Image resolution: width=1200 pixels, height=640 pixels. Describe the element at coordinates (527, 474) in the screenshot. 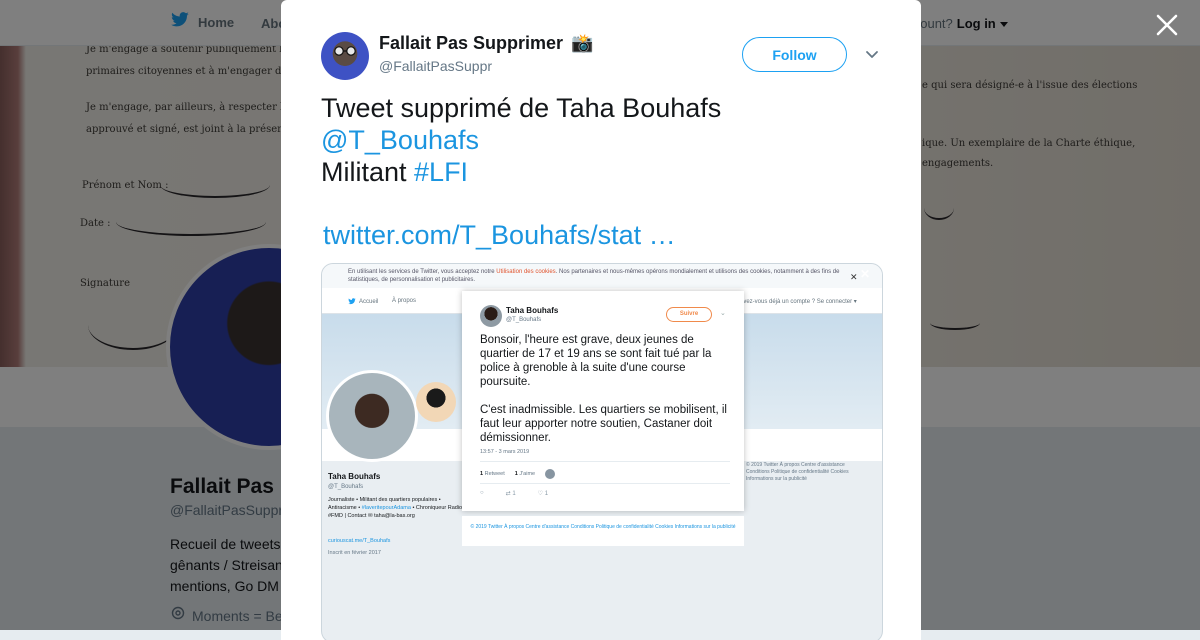

I see `embed-like-label: J'aime` at that location.